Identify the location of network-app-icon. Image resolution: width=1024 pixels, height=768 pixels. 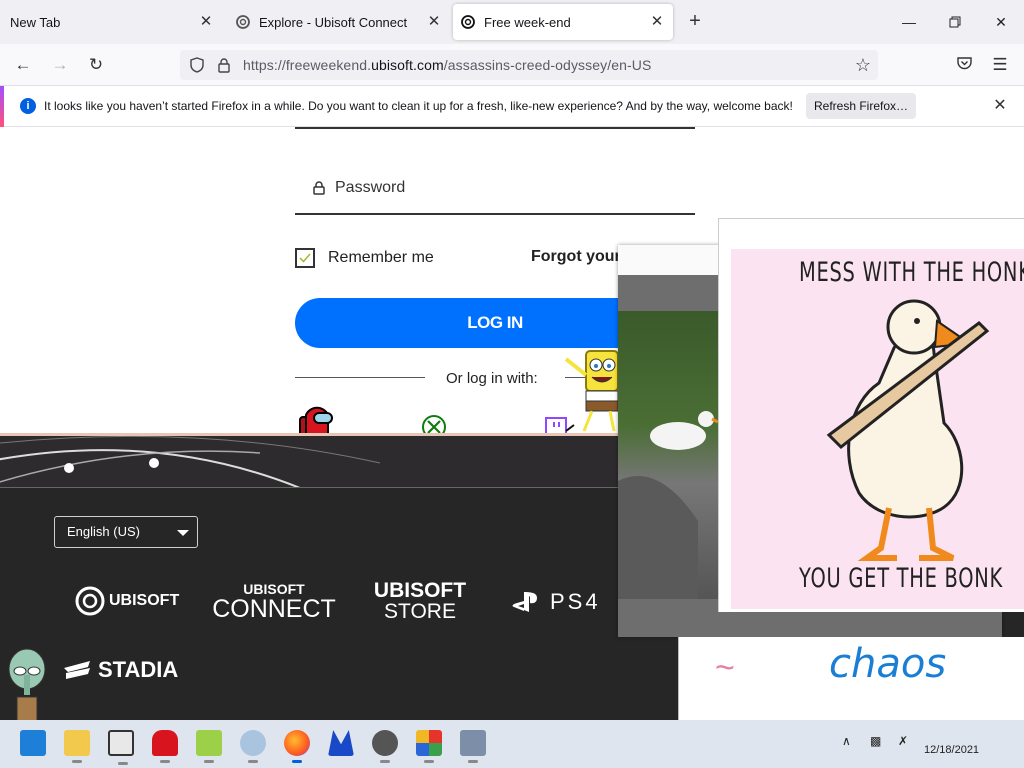
(253, 746).